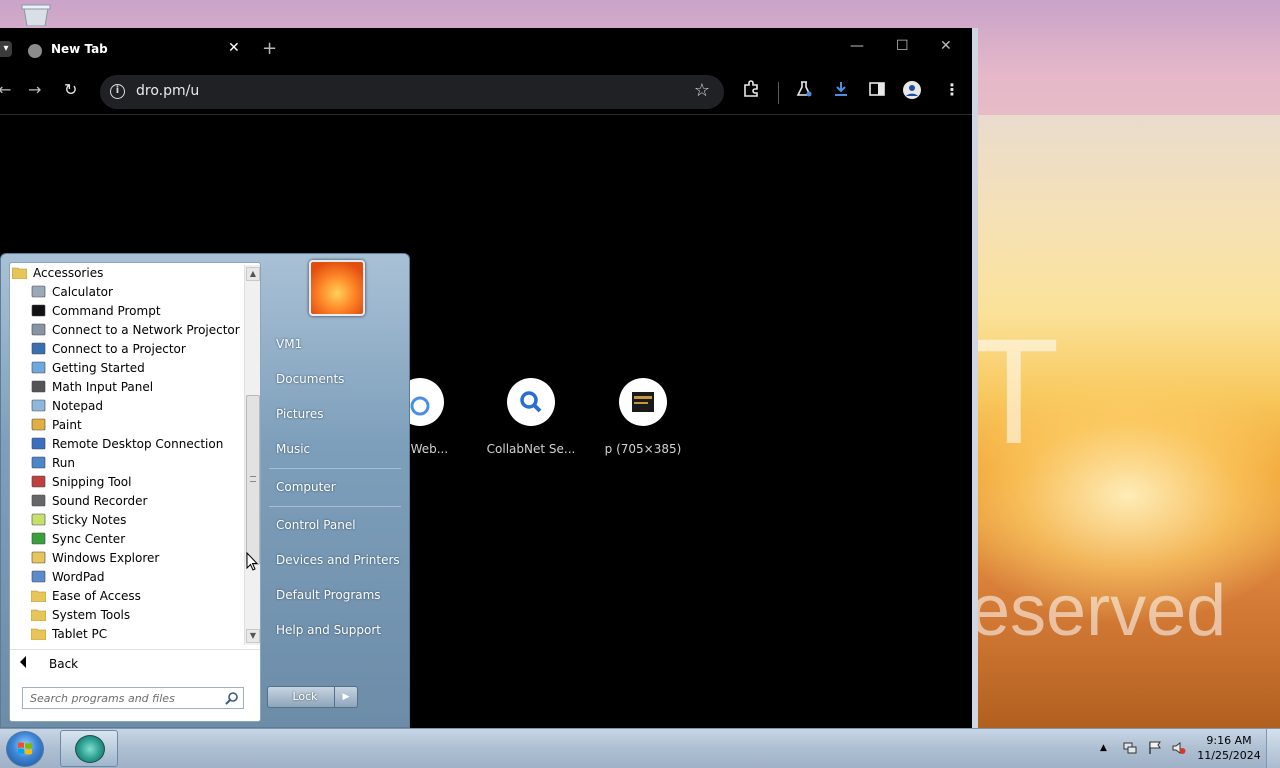 This screenshot has height=768, width=1280. Describe the element at coordinates (38, 519) in the screenshot. I see `sticky-notes-icon` at that location.